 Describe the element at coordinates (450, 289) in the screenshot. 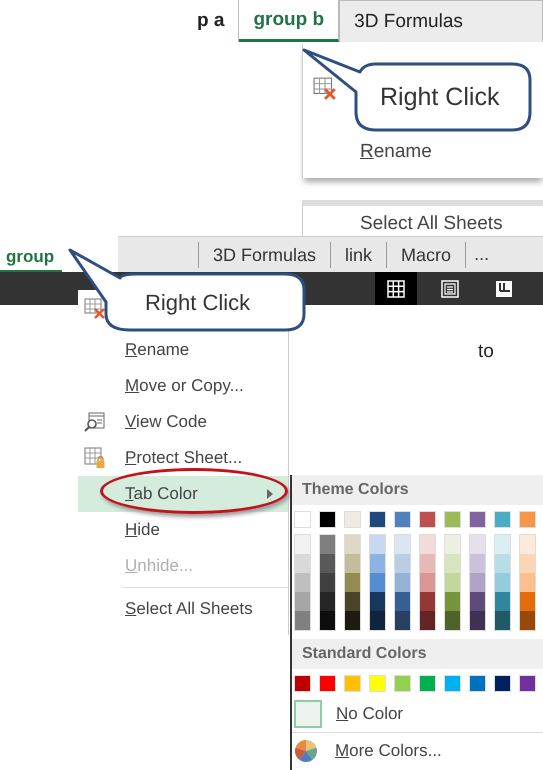

I see `page-layout-icon` at that location.